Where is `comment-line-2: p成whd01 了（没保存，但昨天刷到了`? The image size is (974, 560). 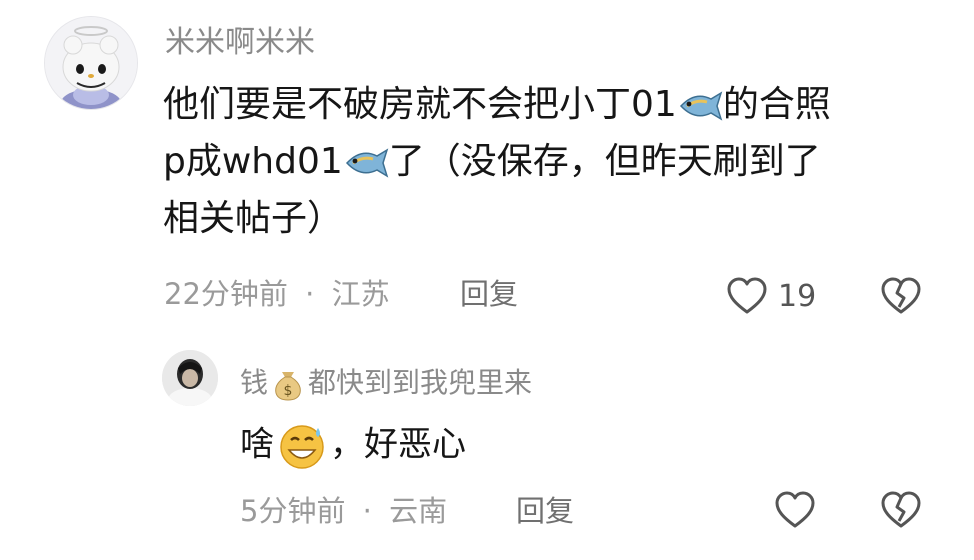
comment-line-2: p成whd01 了（没保存，但昨天刷到了 is located at coordinates (543, 161).